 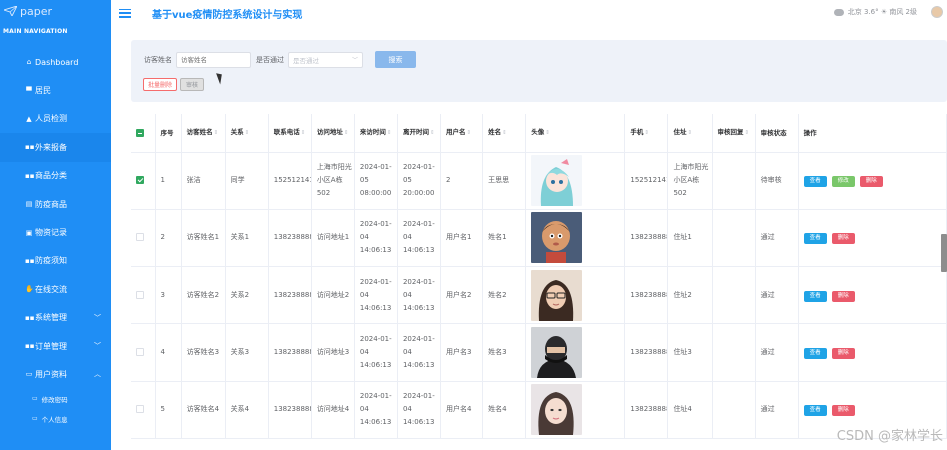 I want to click on sidebar-item-10: ▪▪ 订单管理 ﹀, so click(x=55, y=346).